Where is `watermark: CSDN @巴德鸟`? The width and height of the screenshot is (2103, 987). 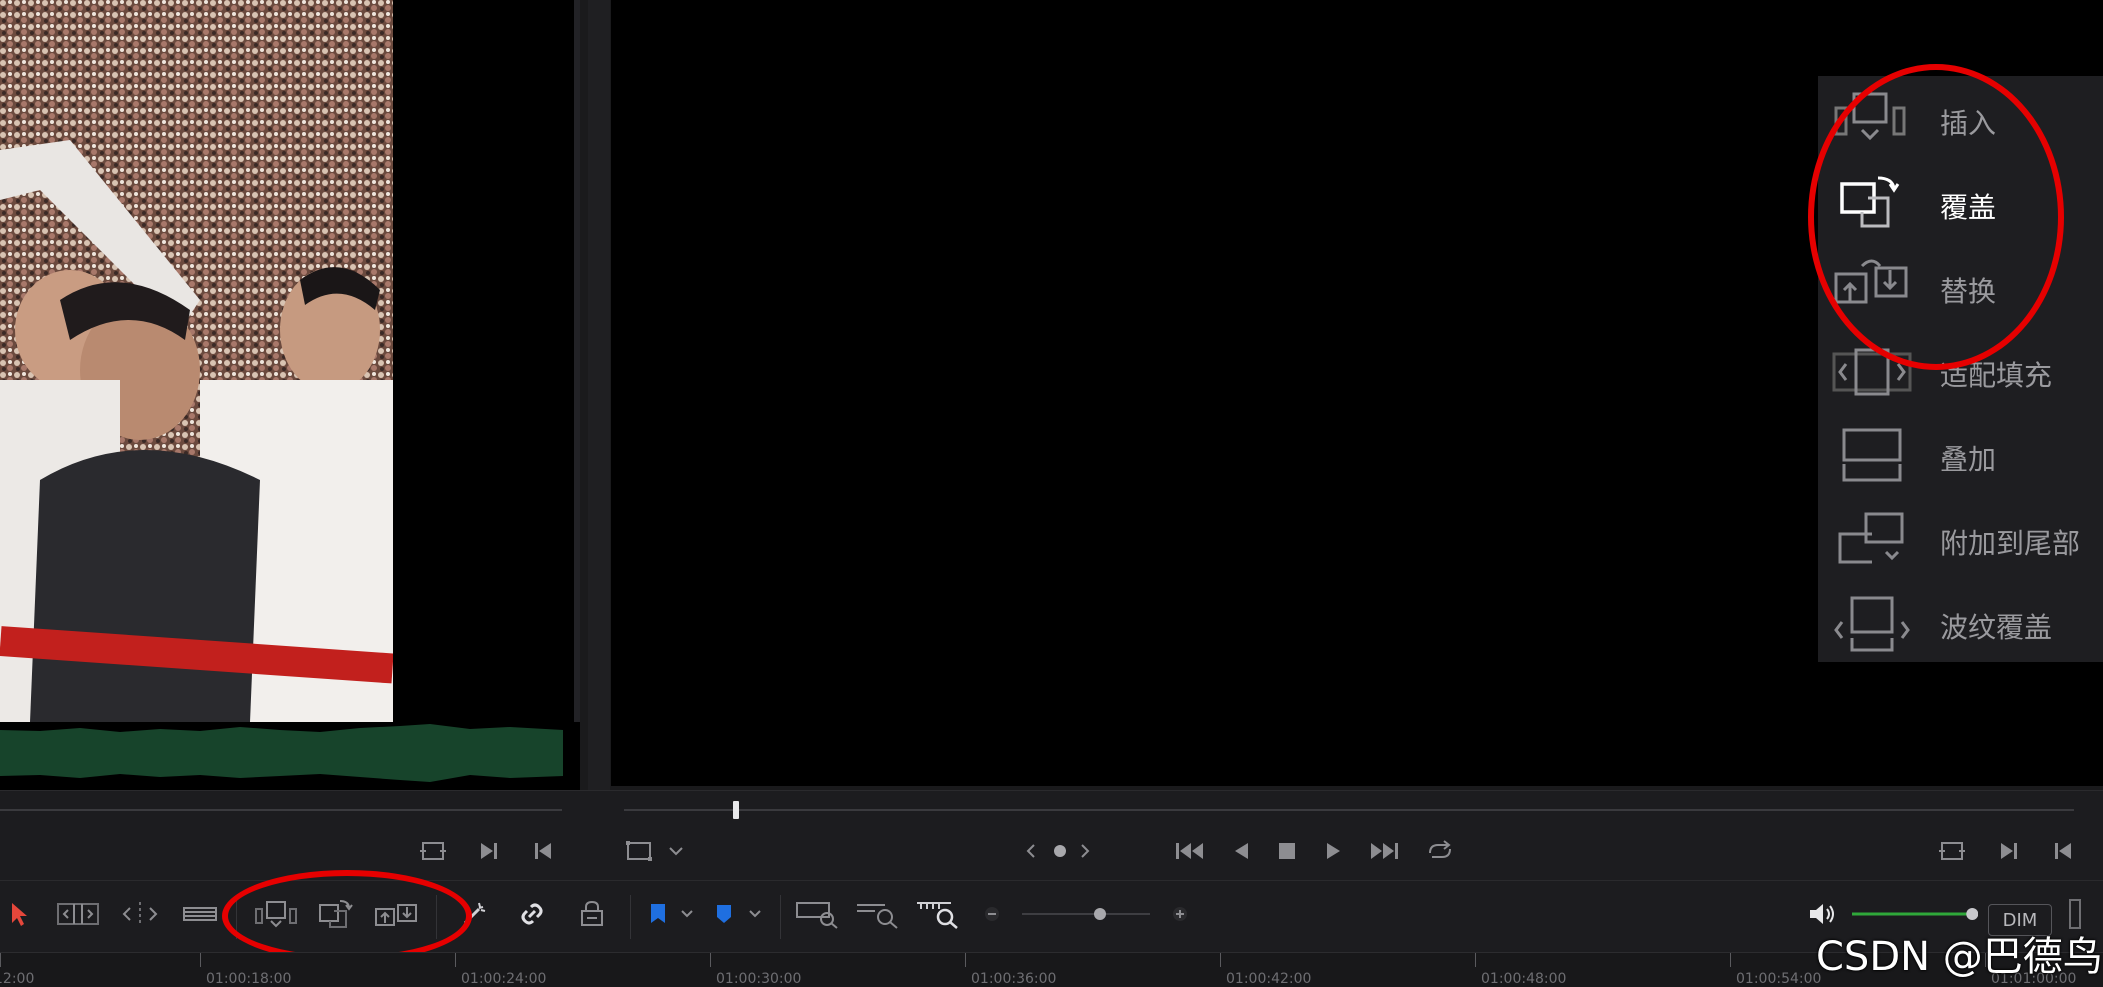 watermark: CSDN @巴德鸟 is located at coordinates (1959, 957).